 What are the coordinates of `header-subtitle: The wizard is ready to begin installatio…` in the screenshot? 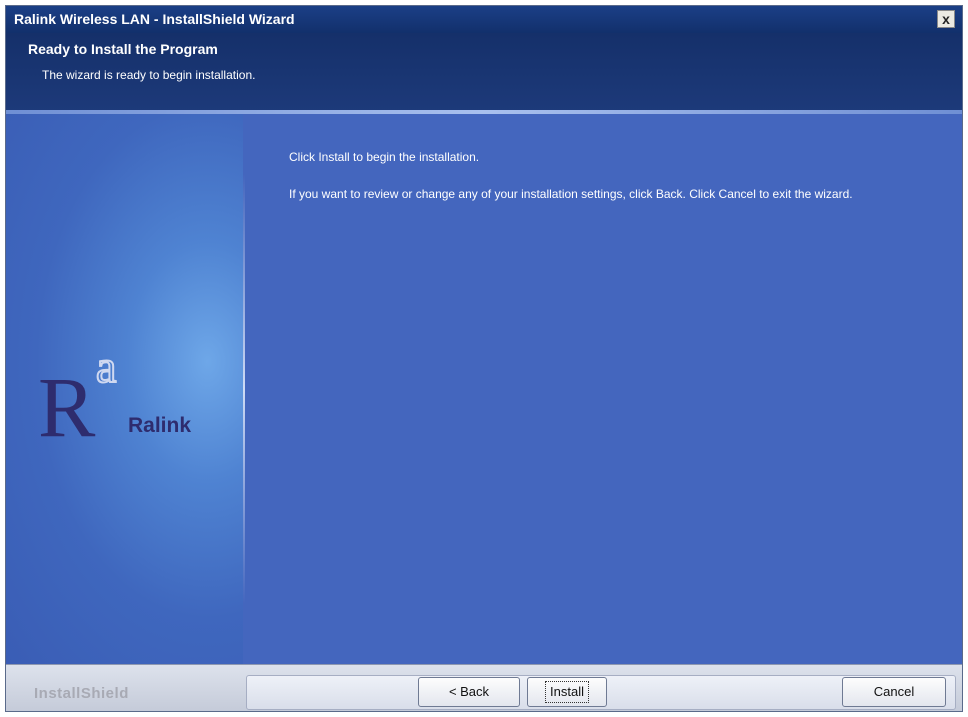 It's located at (149, 75).